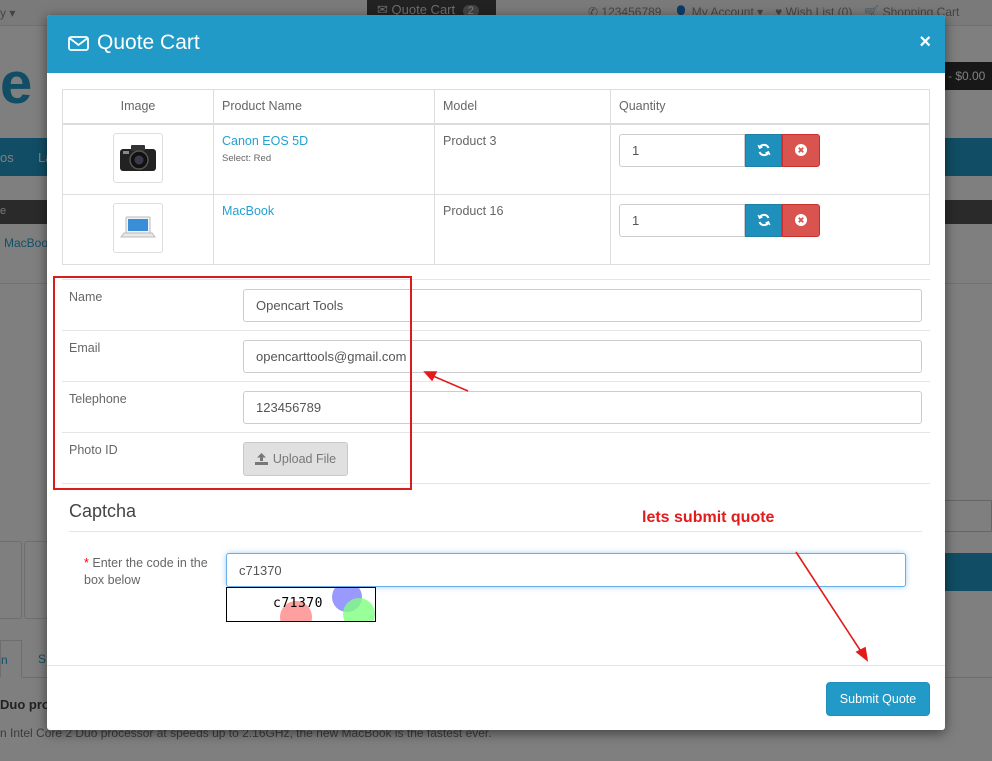 The height and width of the screenshot is (761, 992). I want to click on captcha-image: c71370, so click(301, 604).